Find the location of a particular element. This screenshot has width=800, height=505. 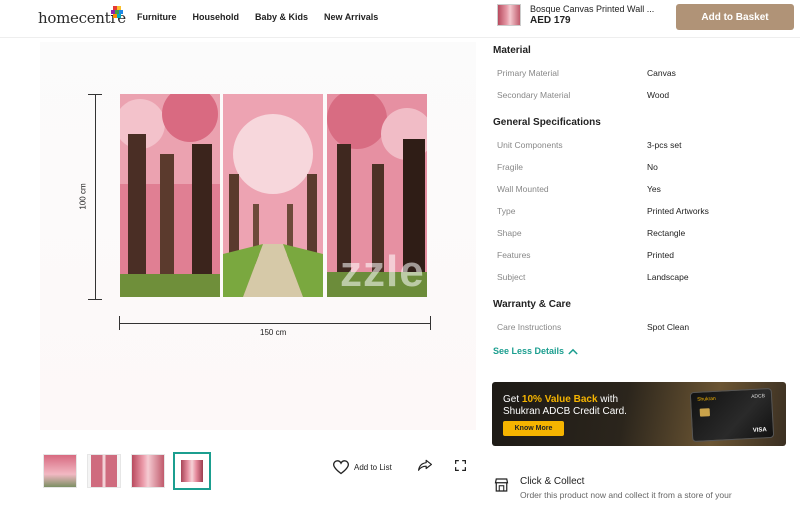

spec-key: Secondary Material is located at coordinates (534, 95).